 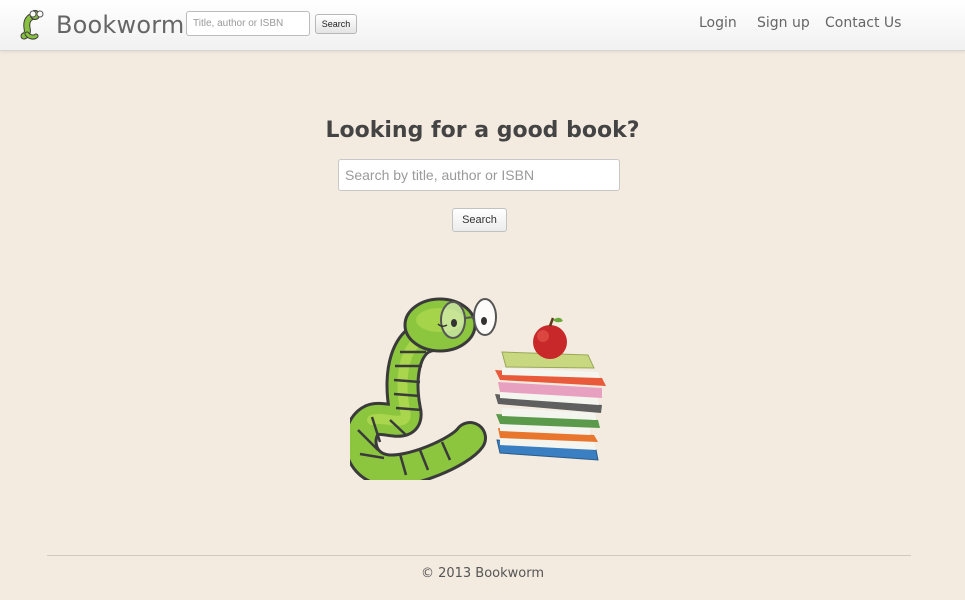 What do you see at coordinates (482, 130) in the screenshot?
I see `page-headline: Looking for a good book?` at bounding box center [482, 130].